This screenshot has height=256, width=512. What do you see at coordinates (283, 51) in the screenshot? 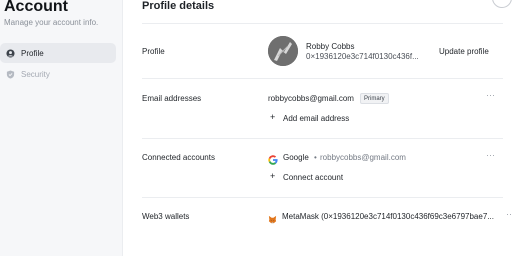
I see `avatar` at bounding box center [283, 51].